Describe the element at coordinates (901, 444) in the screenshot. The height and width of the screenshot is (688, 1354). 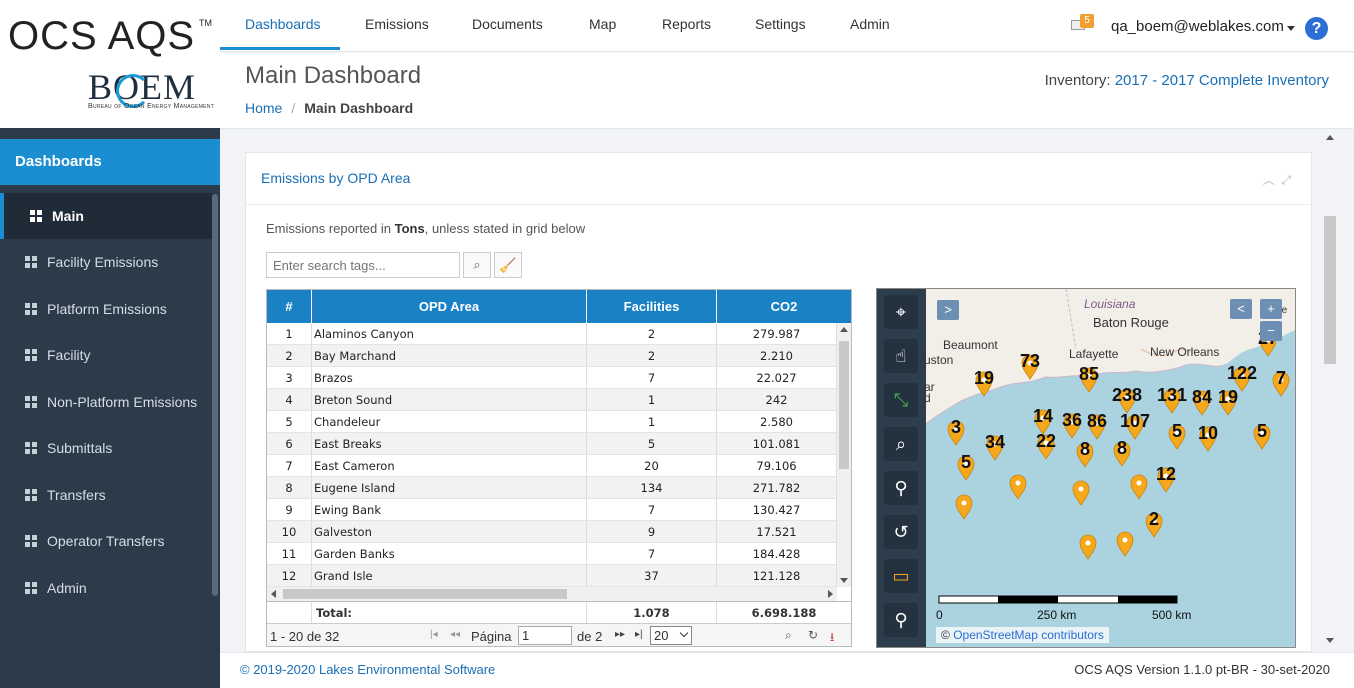
I see `zoom-box-icon: ⌕` at that location.